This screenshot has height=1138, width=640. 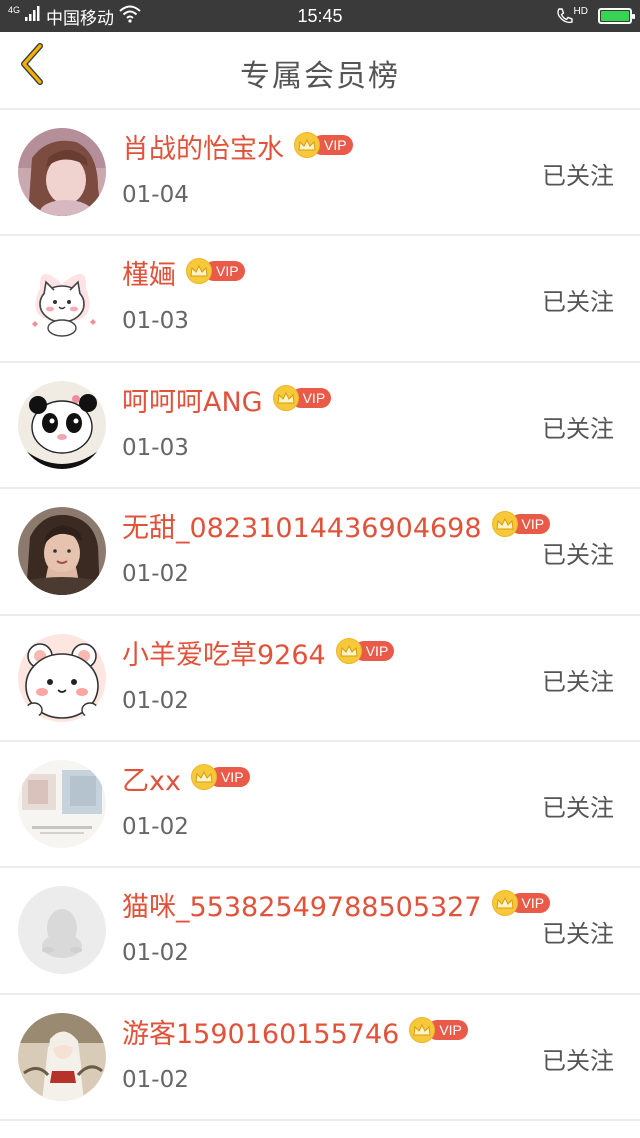 I want to click on list-item: 猫咪_55382549788505327 VIP 01-02 已关注, so click(x=320, y=931).